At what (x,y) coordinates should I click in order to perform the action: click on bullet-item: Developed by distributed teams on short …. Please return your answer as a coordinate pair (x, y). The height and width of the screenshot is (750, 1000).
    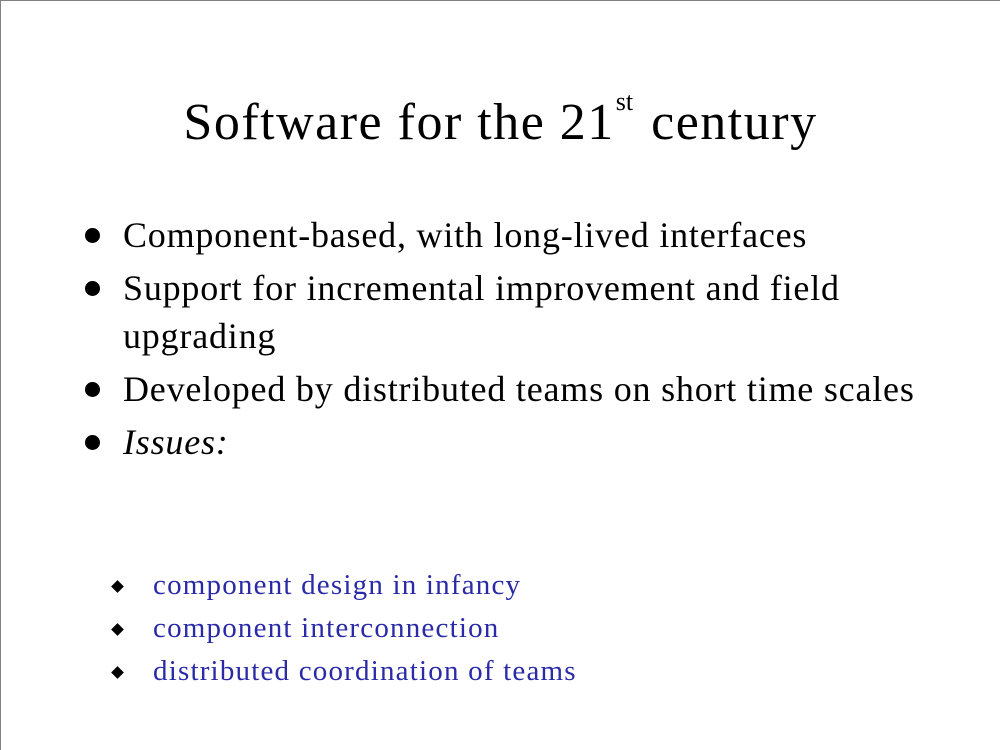
    Looking at the image, I should click on (521, 389).